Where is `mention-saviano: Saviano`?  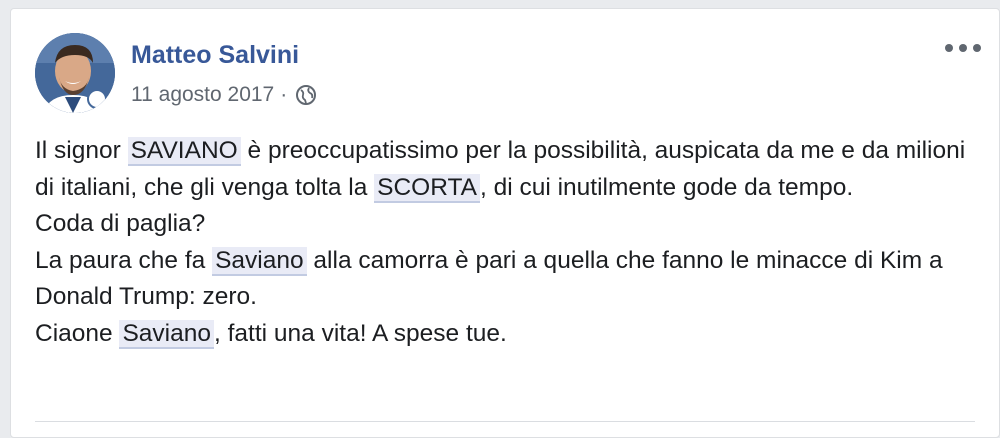
mention-saviano: Saviano is located at coordinates (259, 261).